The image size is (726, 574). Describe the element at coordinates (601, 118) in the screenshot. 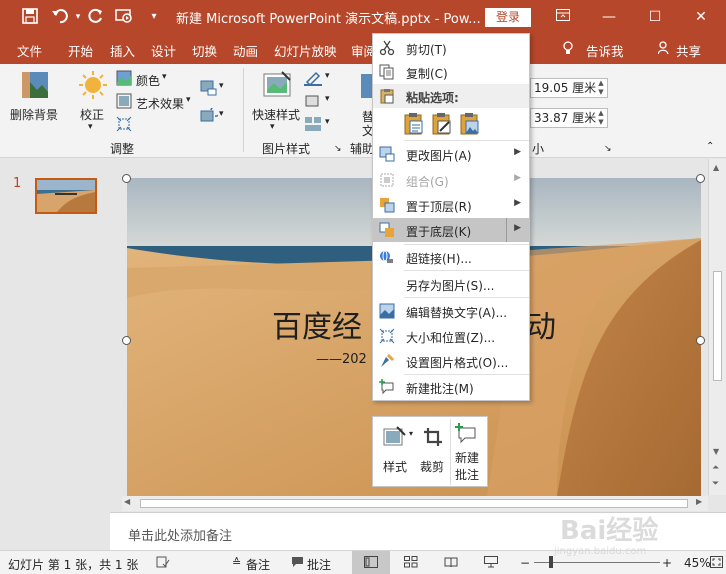

I see `width-spinner-icon: ▲ ▼` at that location.